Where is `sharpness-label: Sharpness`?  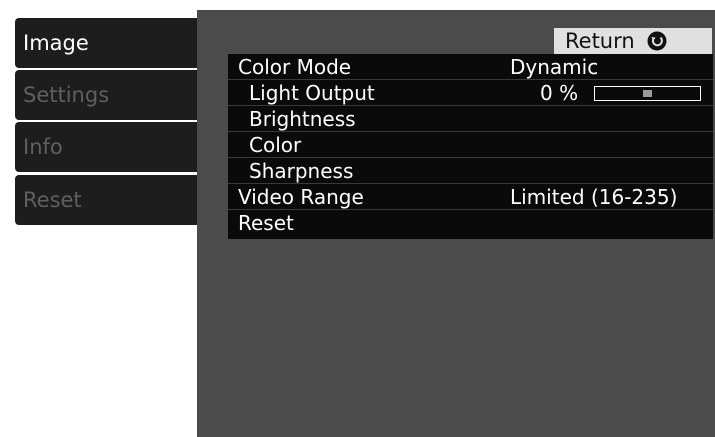
sharpness-label: Sharpness is located at coordinates (301, 171).